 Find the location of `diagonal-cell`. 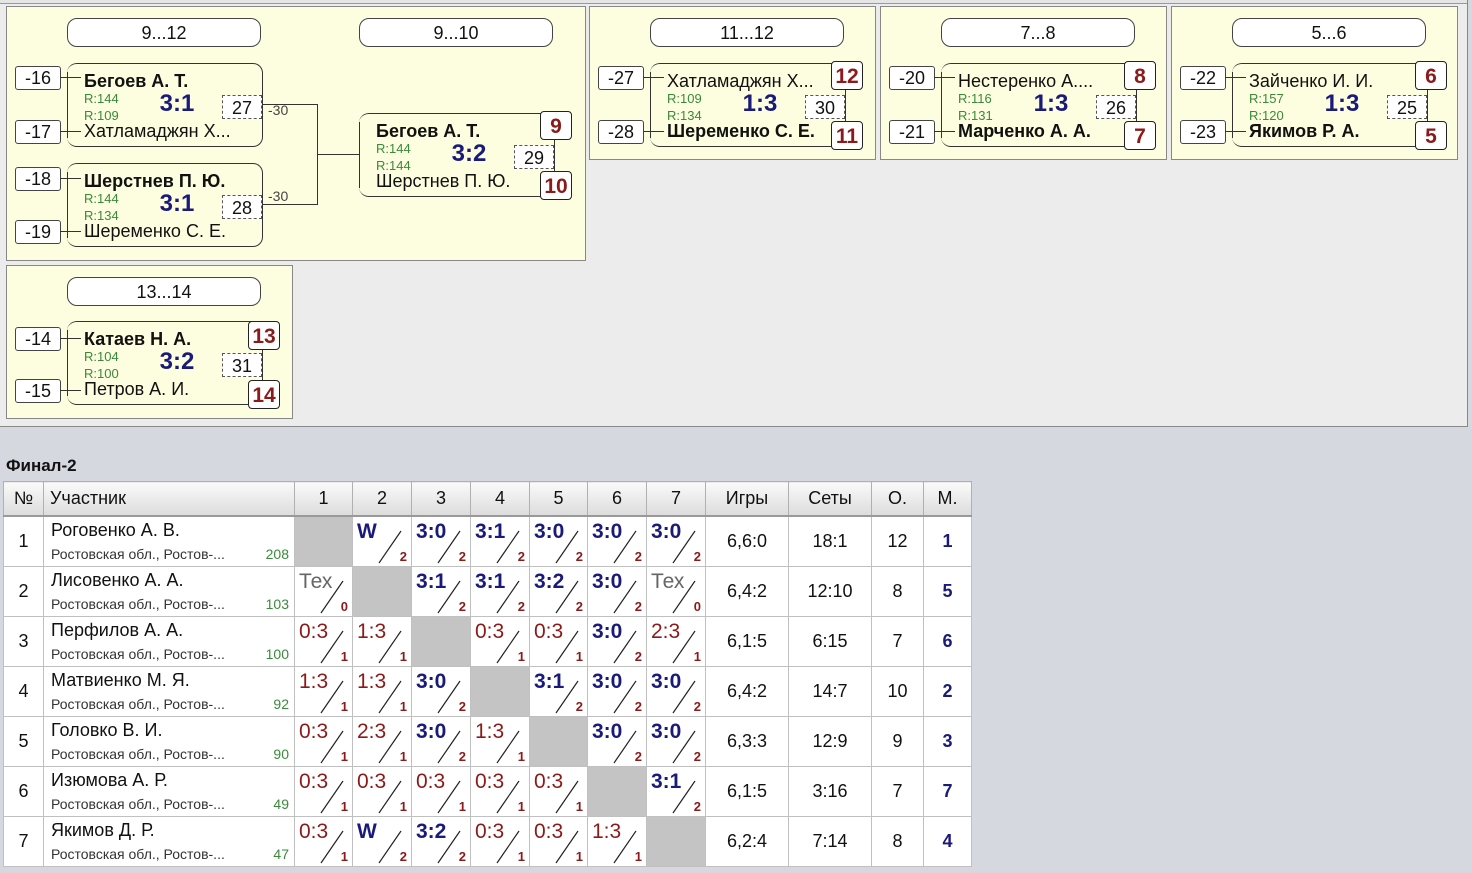

diagonal-cell is located at coordinates (676, 841).